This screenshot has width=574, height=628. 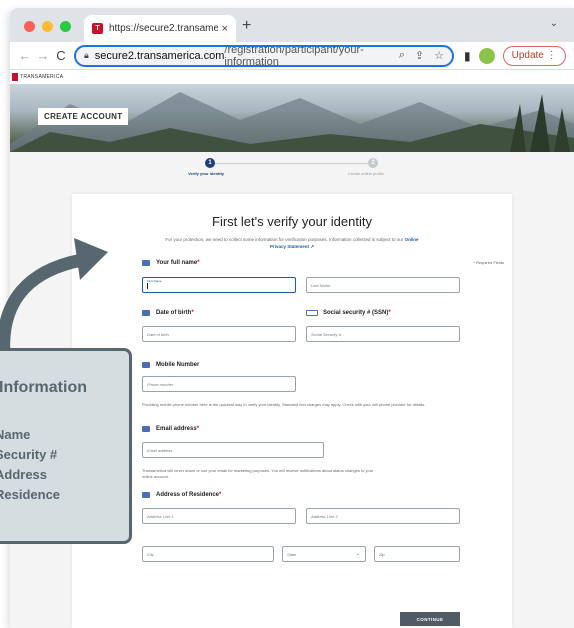 I want to click on email-label: Email address, so click(x=176, y=429).